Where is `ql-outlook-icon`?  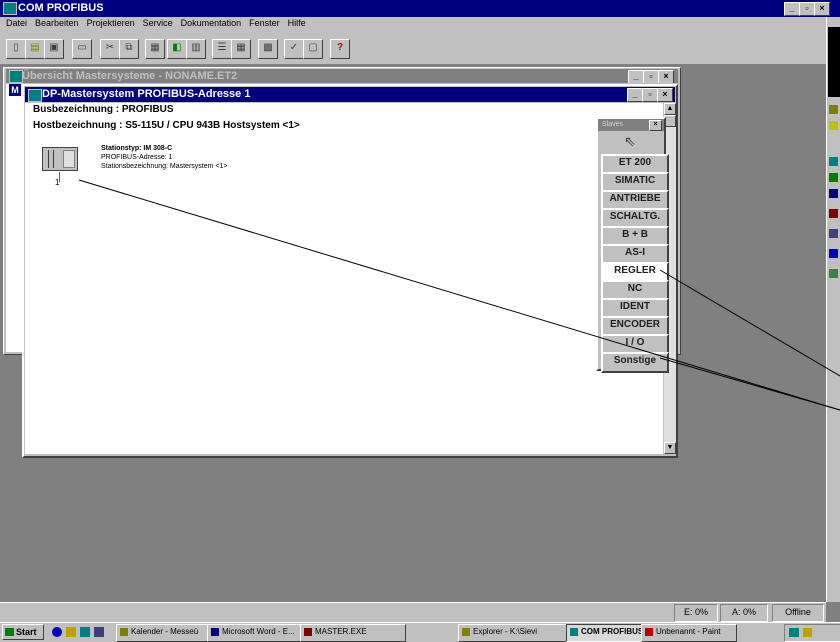 ql-outlook-icon is located at coordinates (85, 632).